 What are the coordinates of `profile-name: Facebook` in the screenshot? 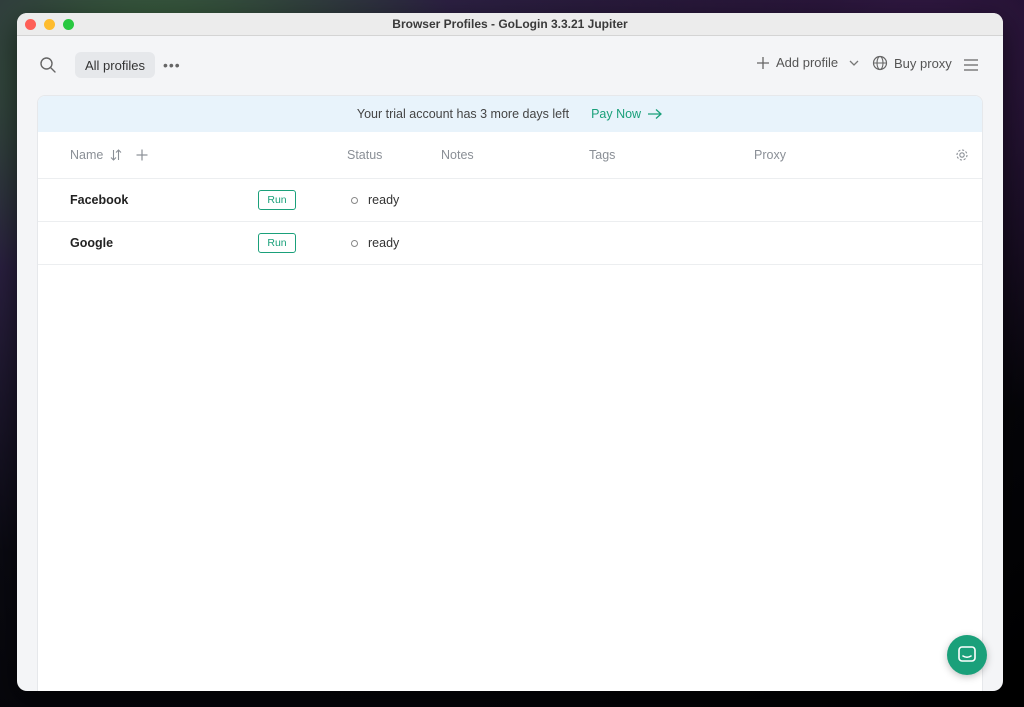 It's located at (99, 200).